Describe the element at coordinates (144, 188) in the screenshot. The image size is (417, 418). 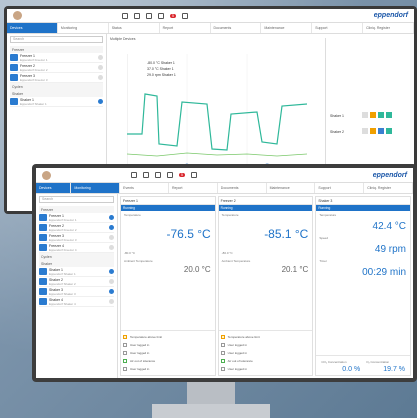
I see `tab-events: Events` at that location.